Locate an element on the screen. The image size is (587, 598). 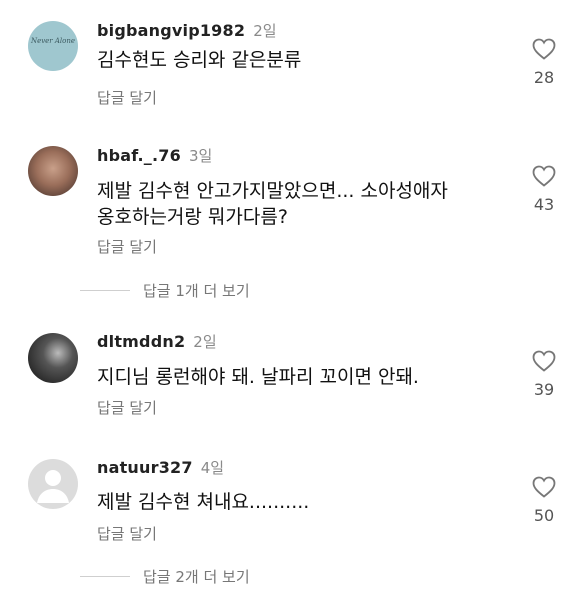
like-button: 50 is located at coordinates (544, 500).